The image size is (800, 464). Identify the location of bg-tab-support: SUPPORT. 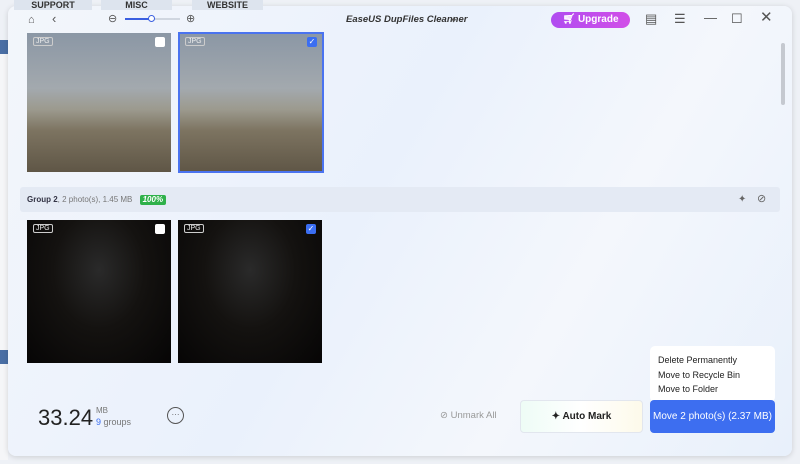
(53, 5).